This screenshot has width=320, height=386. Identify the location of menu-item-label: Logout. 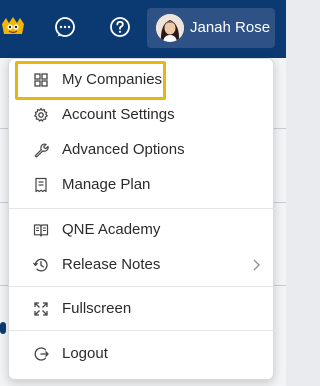
(85, 353).